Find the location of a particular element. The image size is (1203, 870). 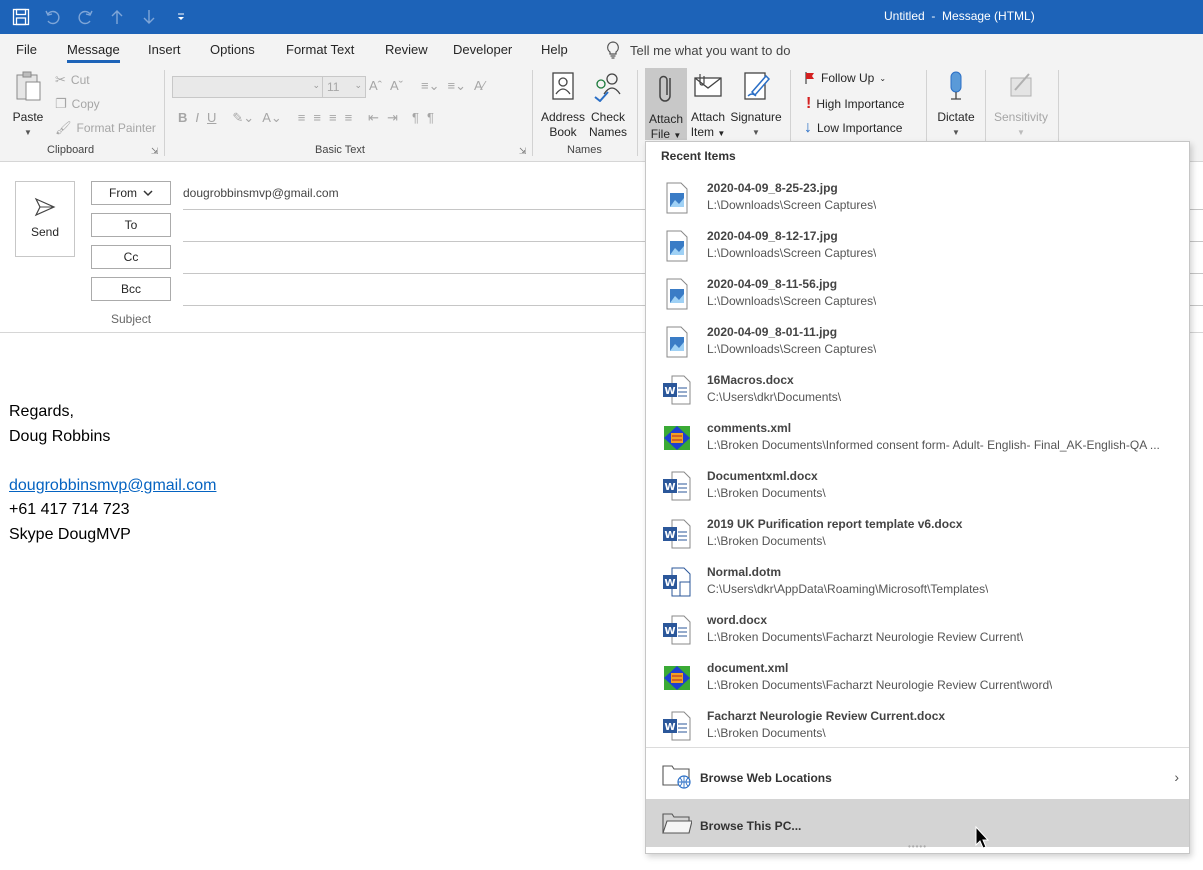

align-center-icon: ≡ is located at coordinates (317, 118).